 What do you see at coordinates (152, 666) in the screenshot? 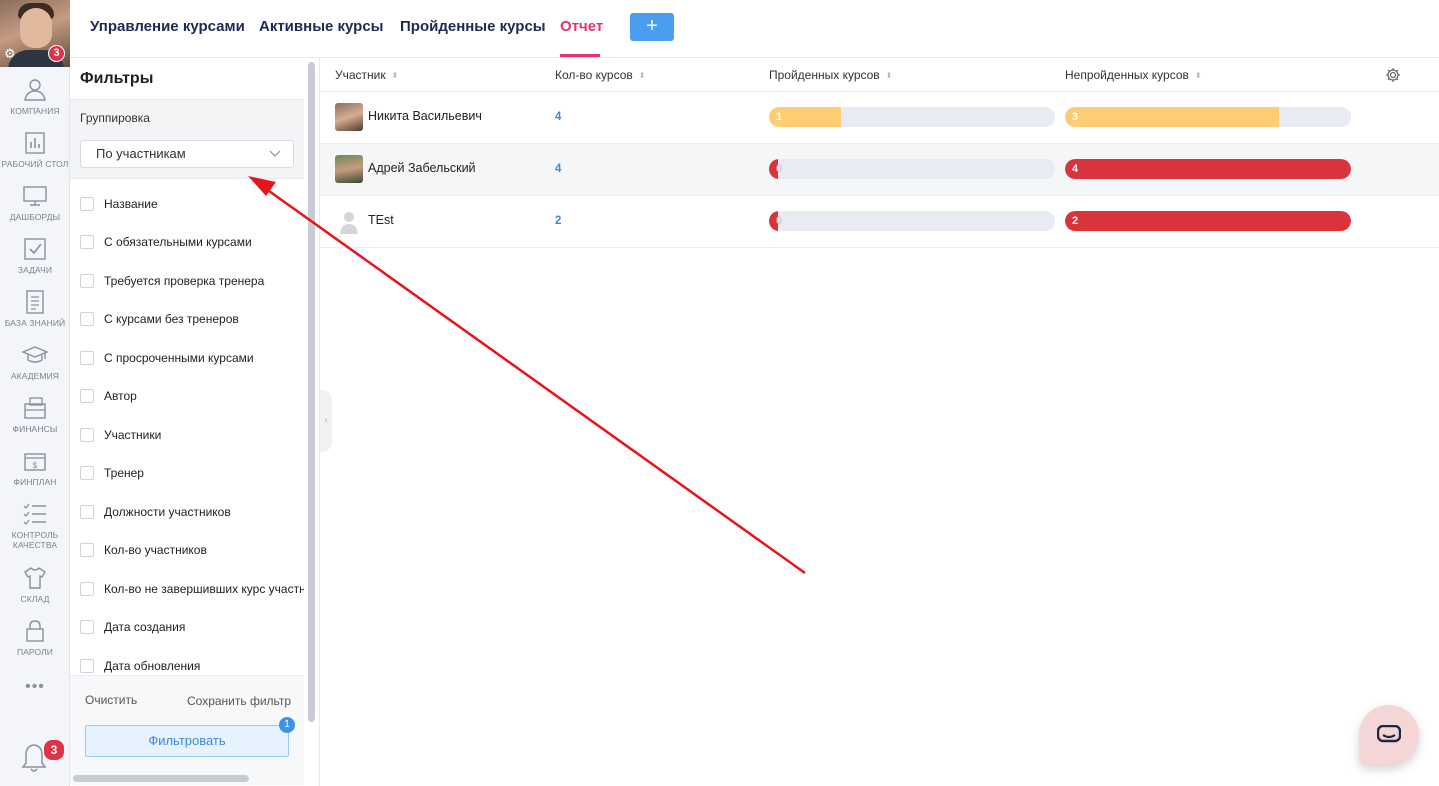
I see `filter-option-label: Дата обновления` at bounding box center [152, 666].